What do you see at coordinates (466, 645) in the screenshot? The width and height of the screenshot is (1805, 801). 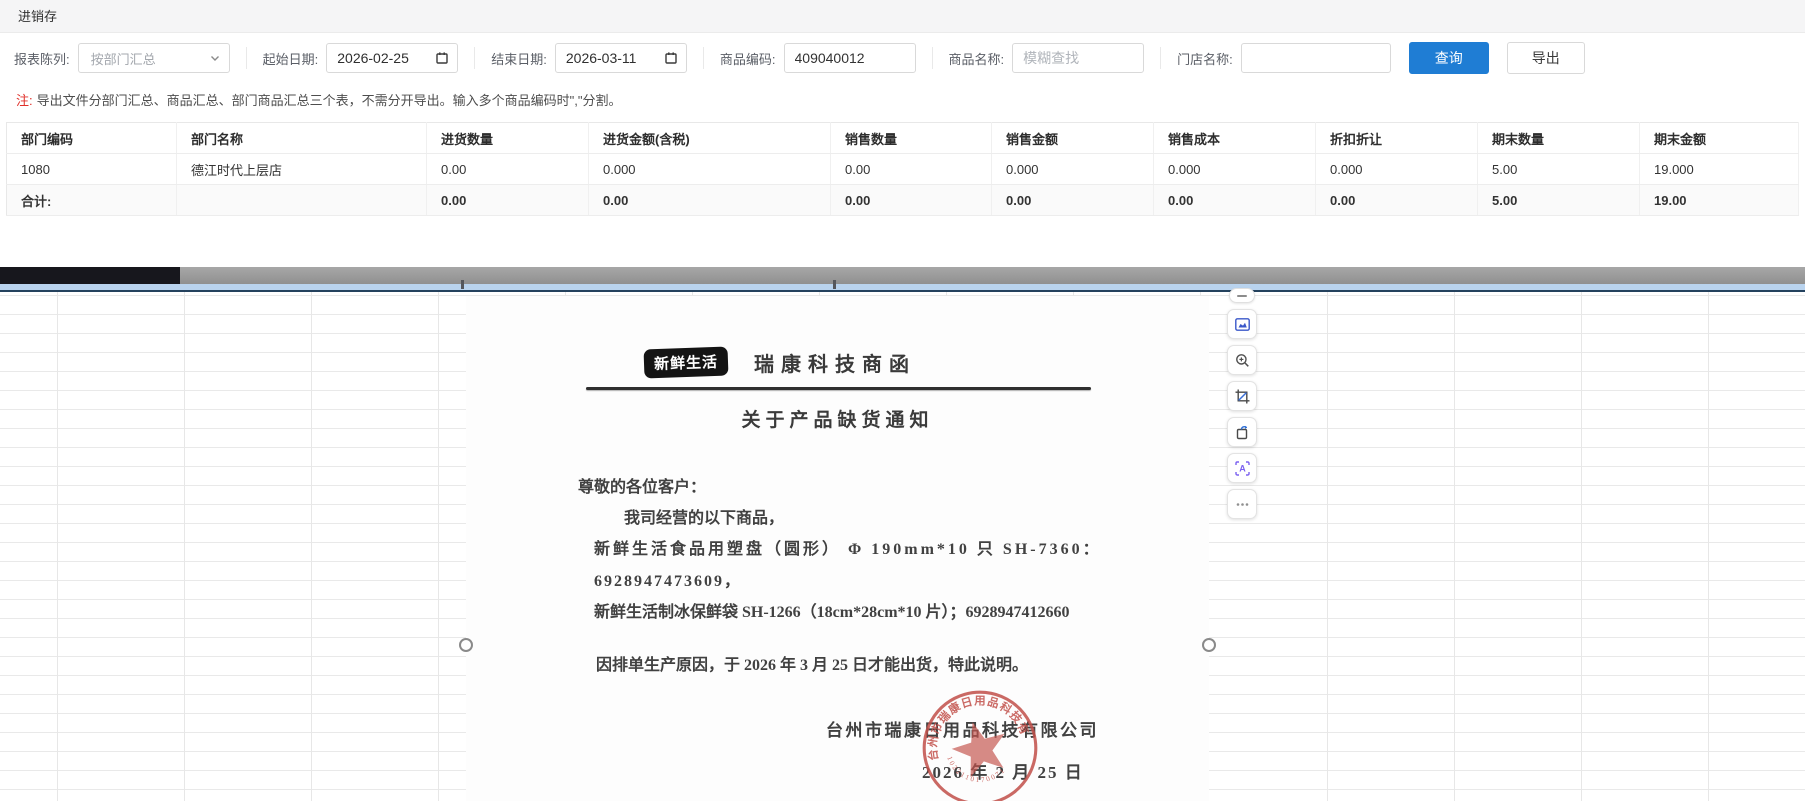 I see `resize-handle-left` at bounding box center [466, 645].